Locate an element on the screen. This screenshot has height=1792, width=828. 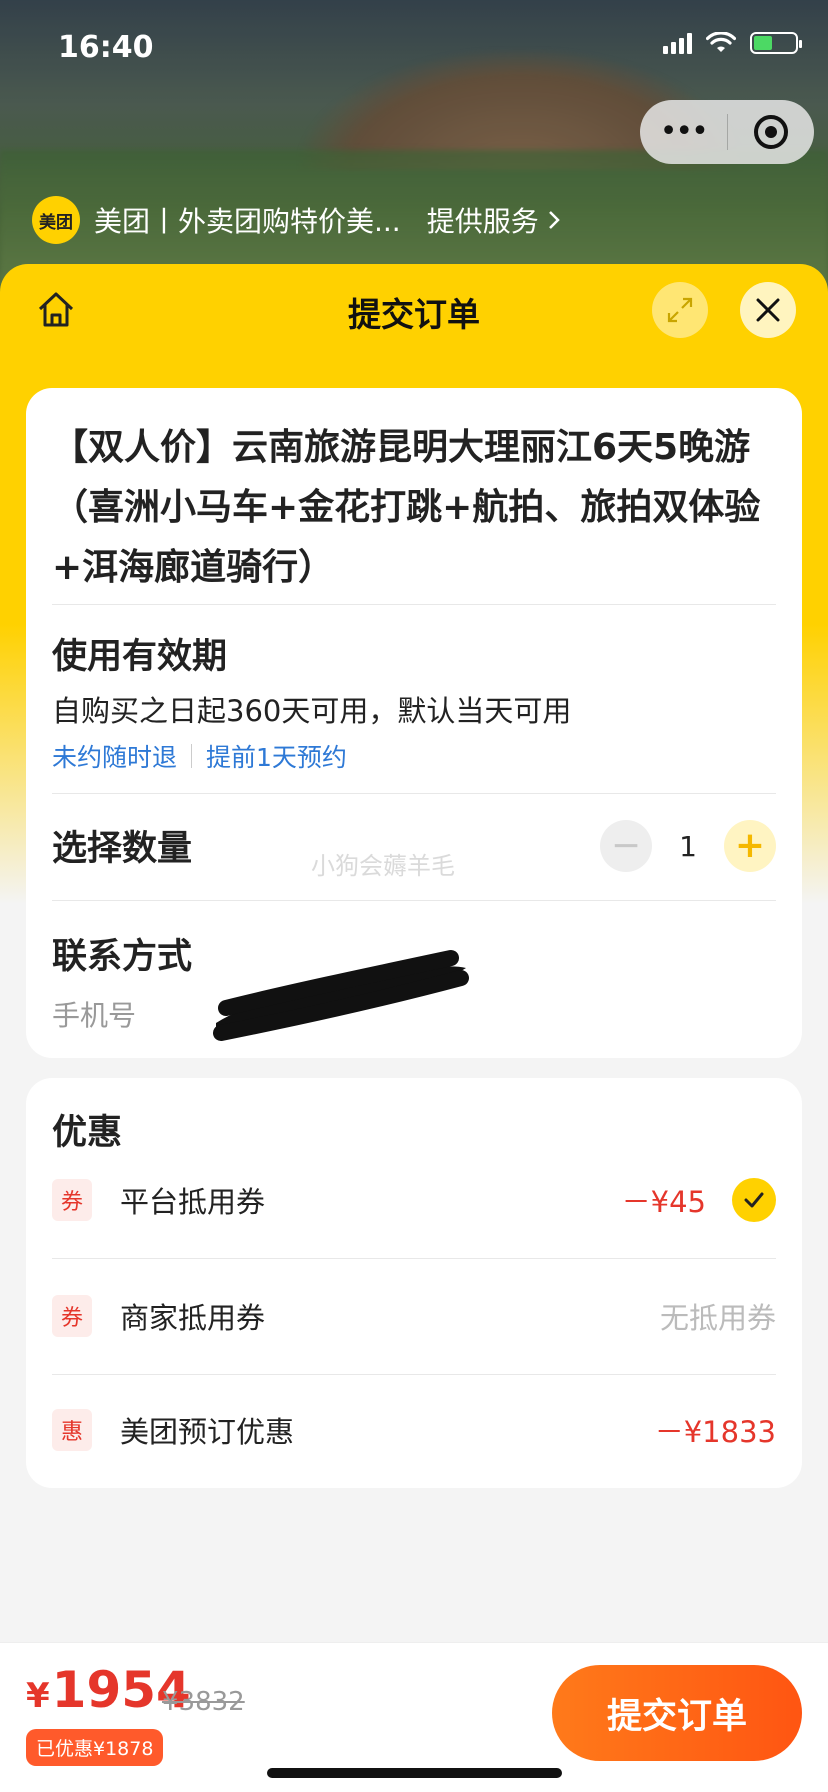
expand-icon is located at coordinates (680, 310).